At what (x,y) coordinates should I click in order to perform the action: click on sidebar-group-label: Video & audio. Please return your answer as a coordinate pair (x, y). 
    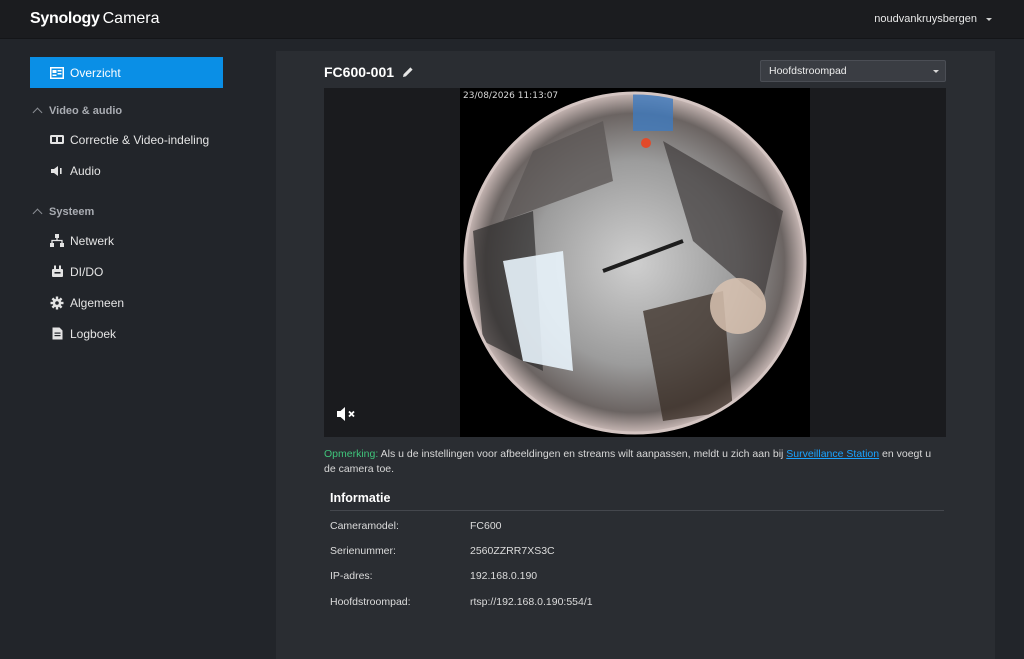
    Looking at the image, I should click on (86, 111).